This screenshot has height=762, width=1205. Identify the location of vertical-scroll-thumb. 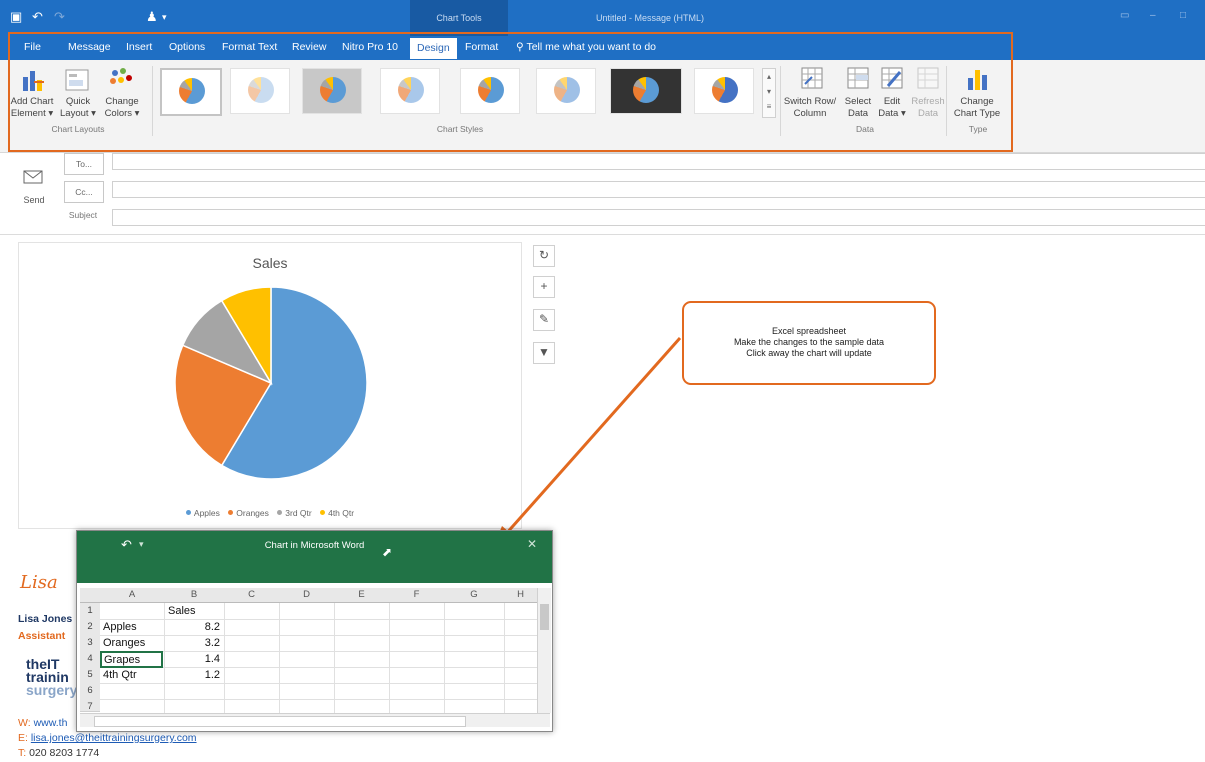
(544, 617).